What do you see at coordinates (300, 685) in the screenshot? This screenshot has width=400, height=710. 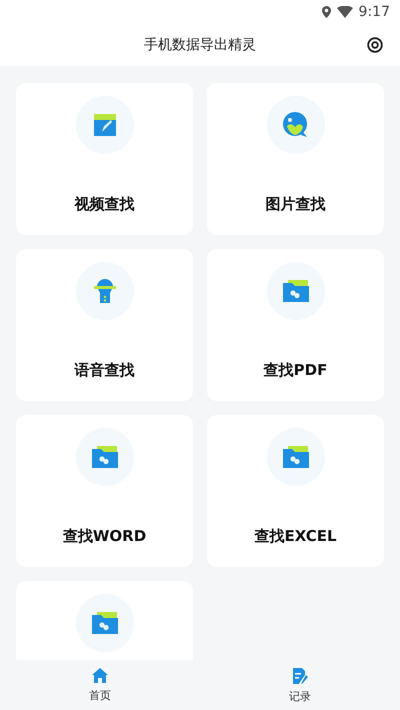 I see `nav-tab: 记录` at bounding box center [300, 685].